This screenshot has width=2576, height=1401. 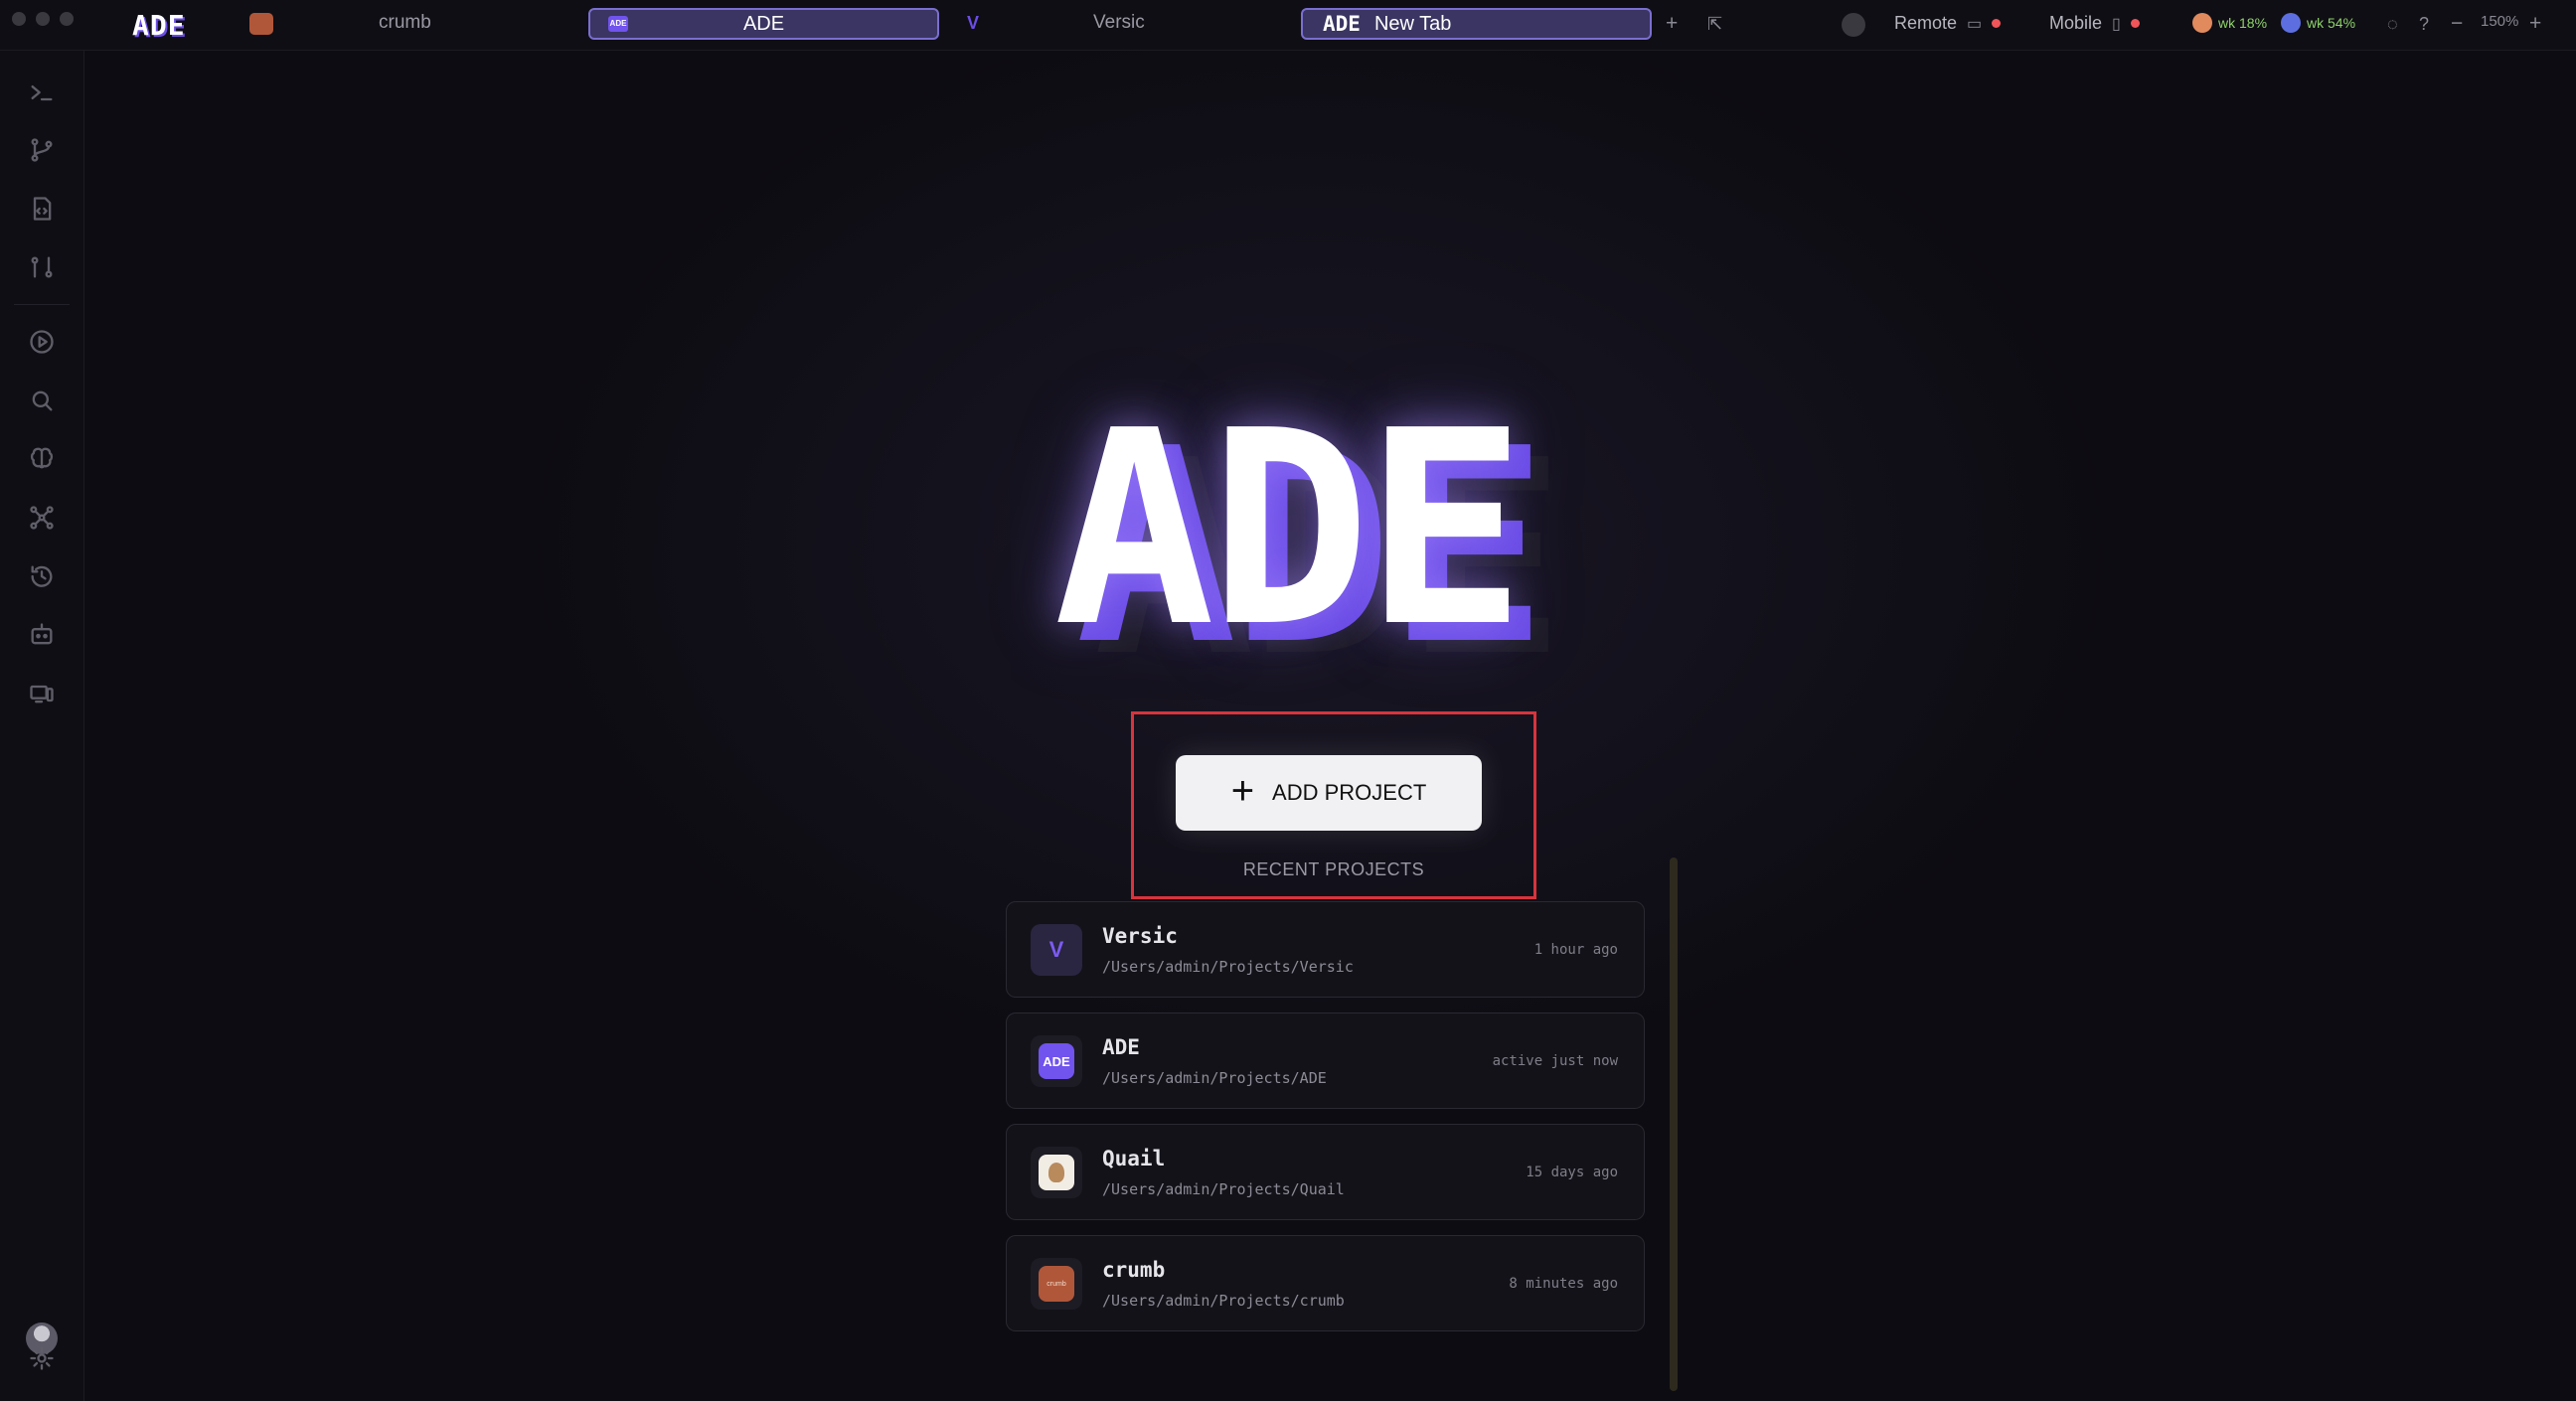 I want to click on usage-2-text: wk 54%, so click(x=2331, y=23).